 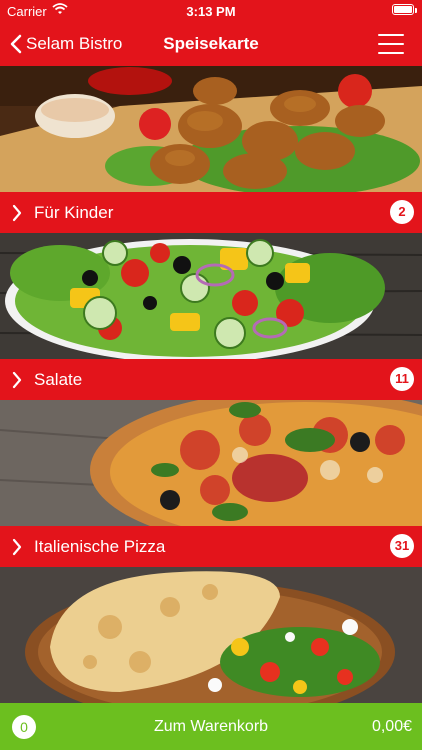 What do you see at coordinates (402, 546) in the screenshot?
I see `category-count-badge: 31` at bounding box center [402, 546].